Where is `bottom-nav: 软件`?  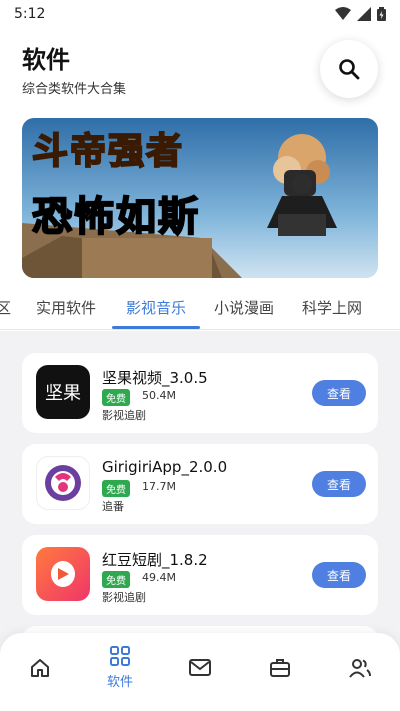 bottom-nav: 软件 is located at coordinates (200, 672).